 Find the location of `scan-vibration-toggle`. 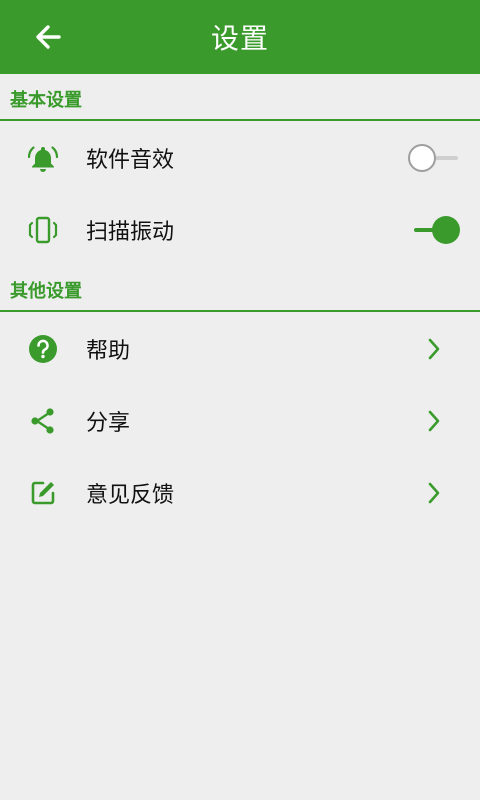

scan-vibration-toggle is located at coordinates (434, 230).